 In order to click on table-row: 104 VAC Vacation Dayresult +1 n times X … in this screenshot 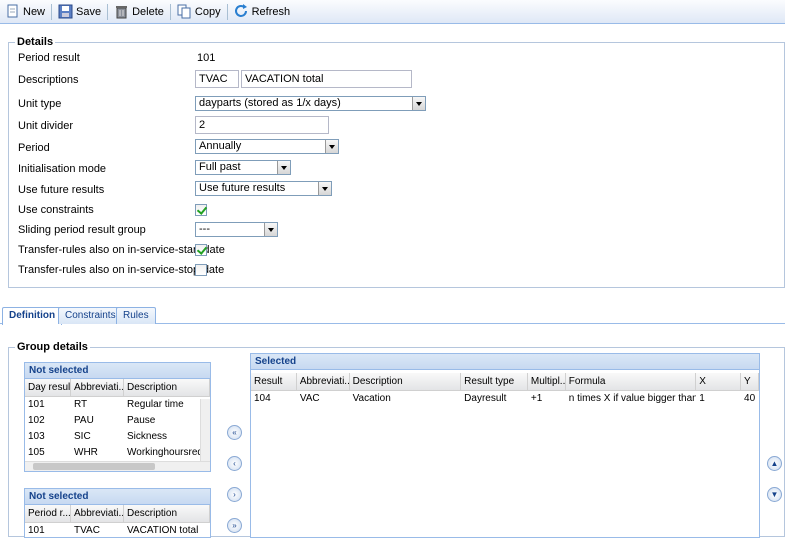, I will do `click(505, 399)`.